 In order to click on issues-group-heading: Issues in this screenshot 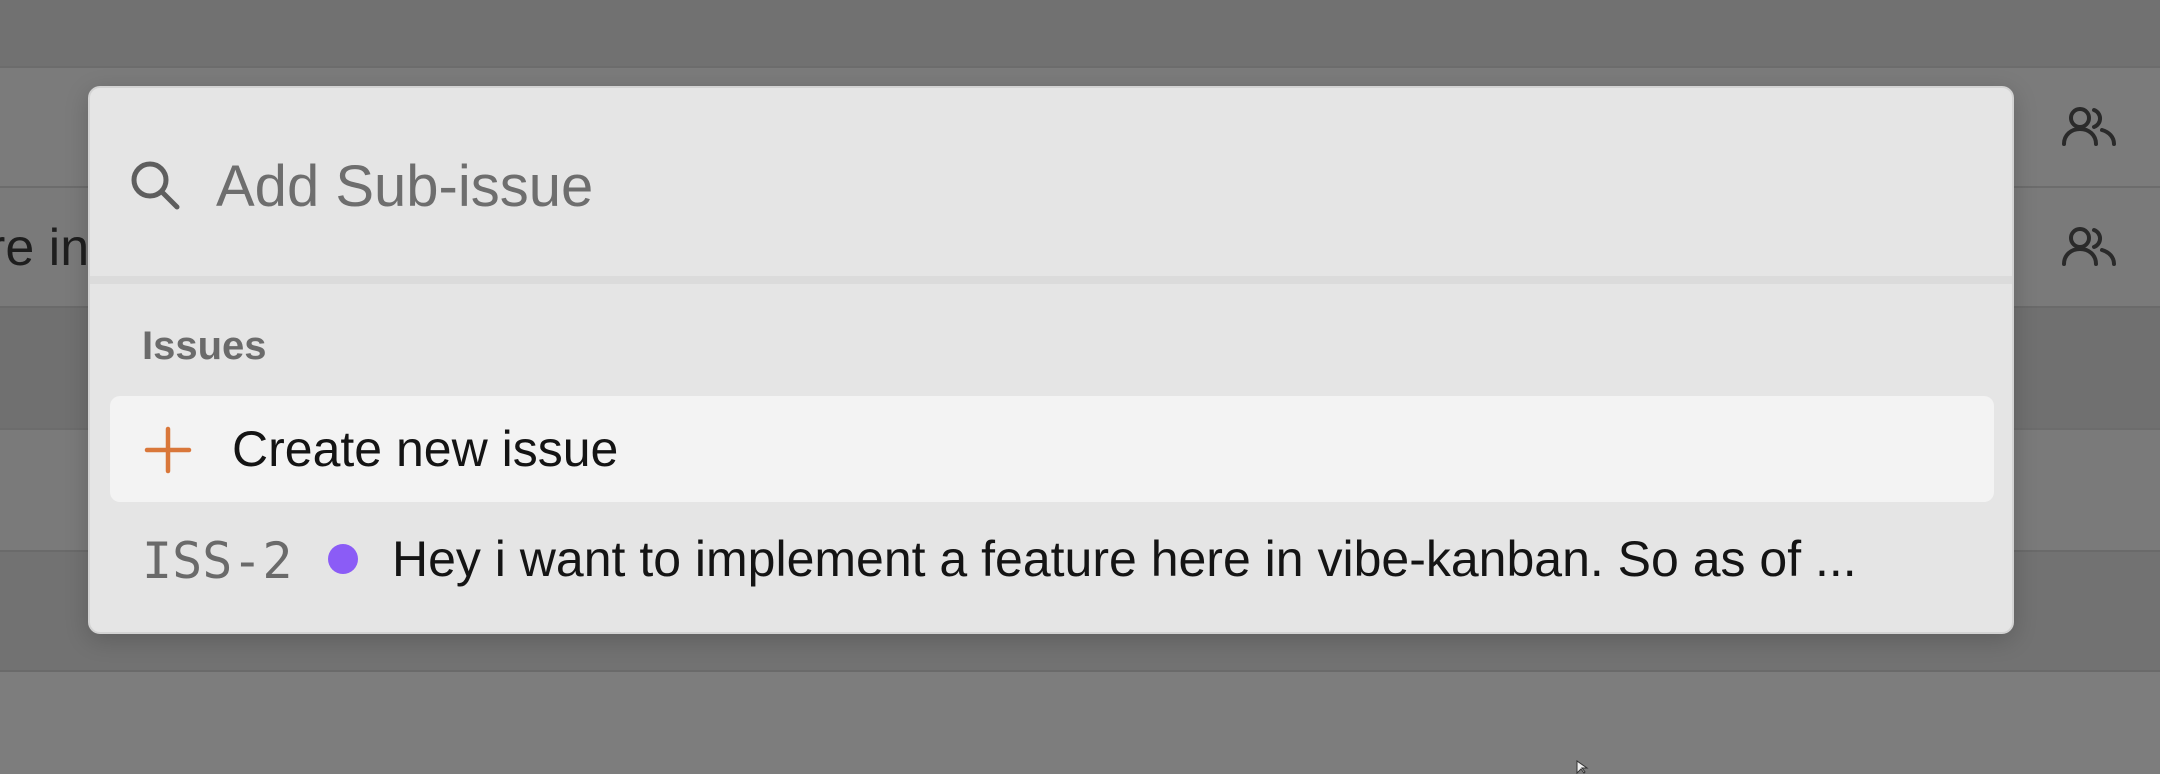, I will do `click(204, 346)`.